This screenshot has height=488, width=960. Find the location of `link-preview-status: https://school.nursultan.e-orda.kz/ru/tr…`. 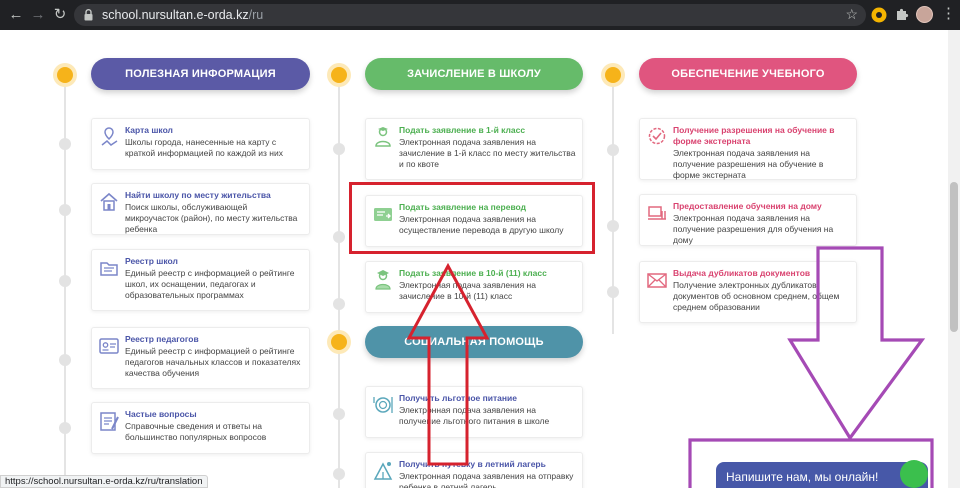

link-preview-status: https://school.nursultan.e-orda.kz/ru/tr… is located at coordinates (104, 481).